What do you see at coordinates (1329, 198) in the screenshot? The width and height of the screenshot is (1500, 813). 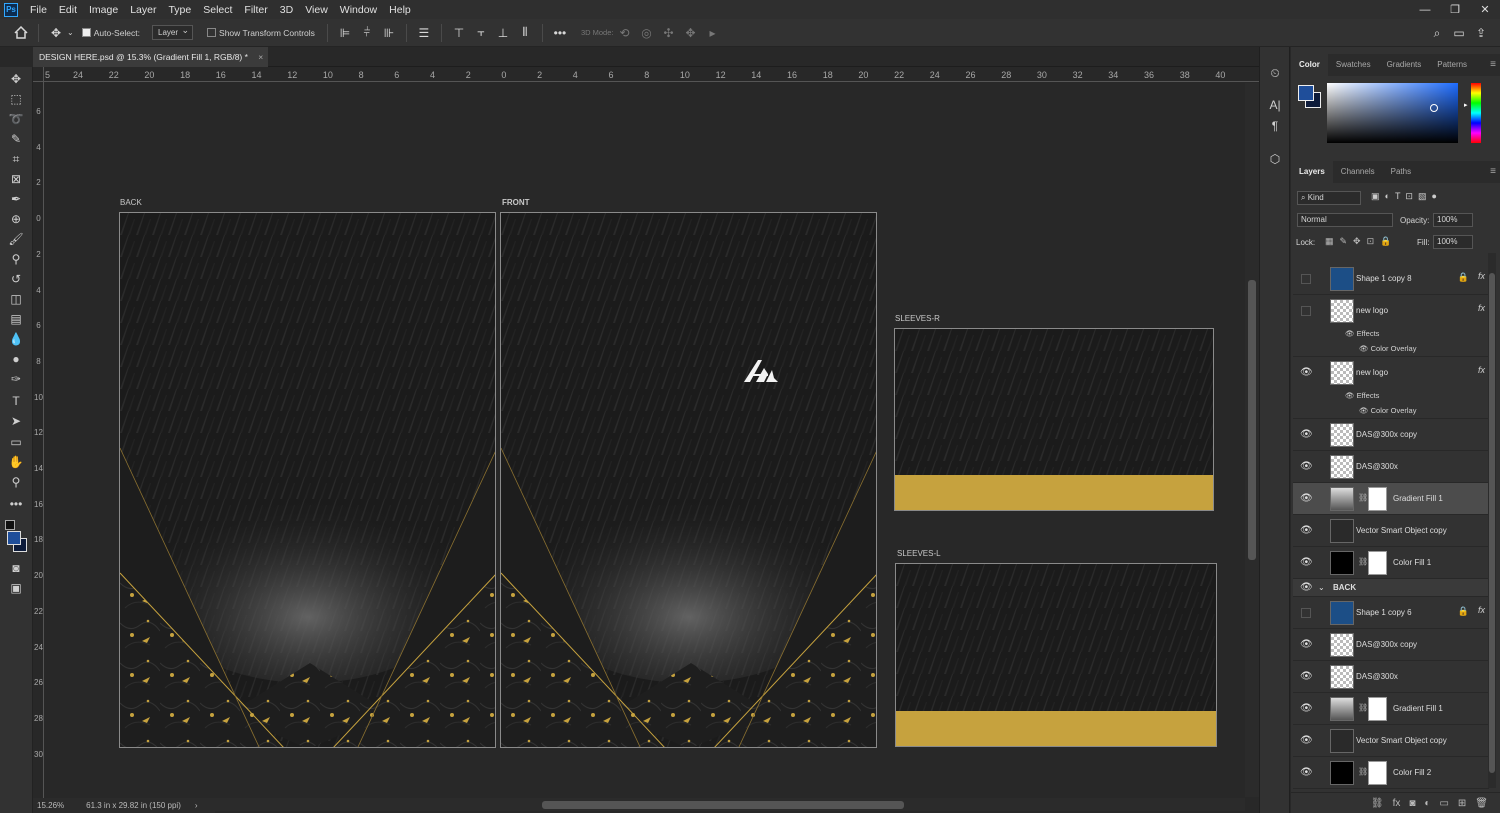 I see `layer-filter-dropdown: ⌕ Kind` at bounding box center [1329, 198].